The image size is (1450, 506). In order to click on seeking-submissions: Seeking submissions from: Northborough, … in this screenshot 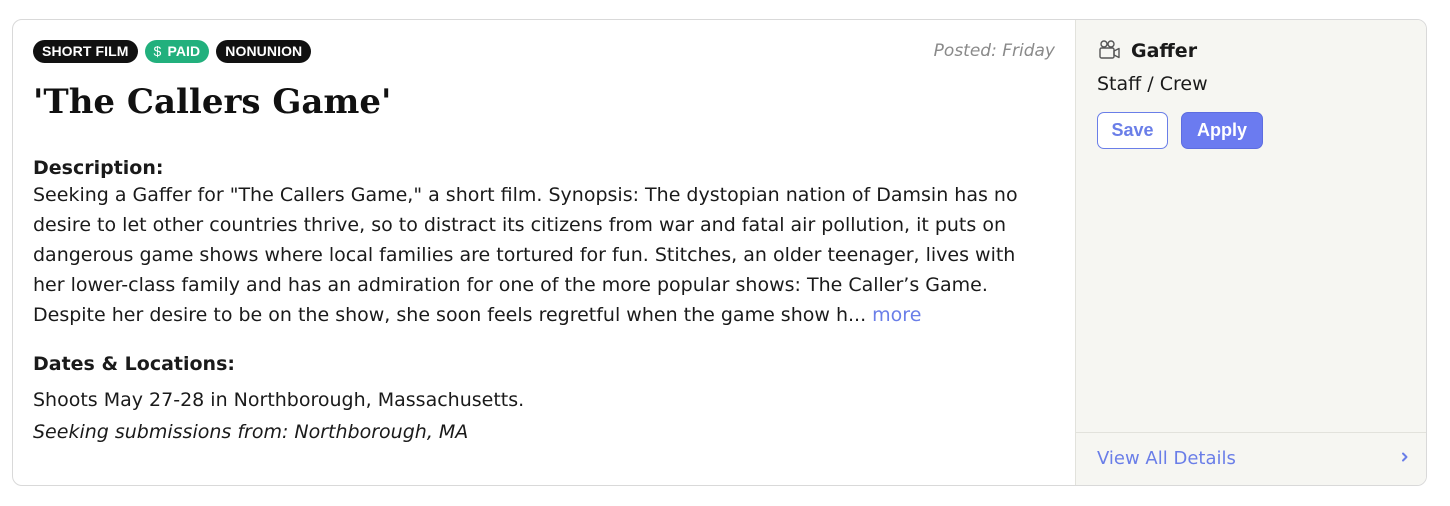, I will do `click(251, 432)`.